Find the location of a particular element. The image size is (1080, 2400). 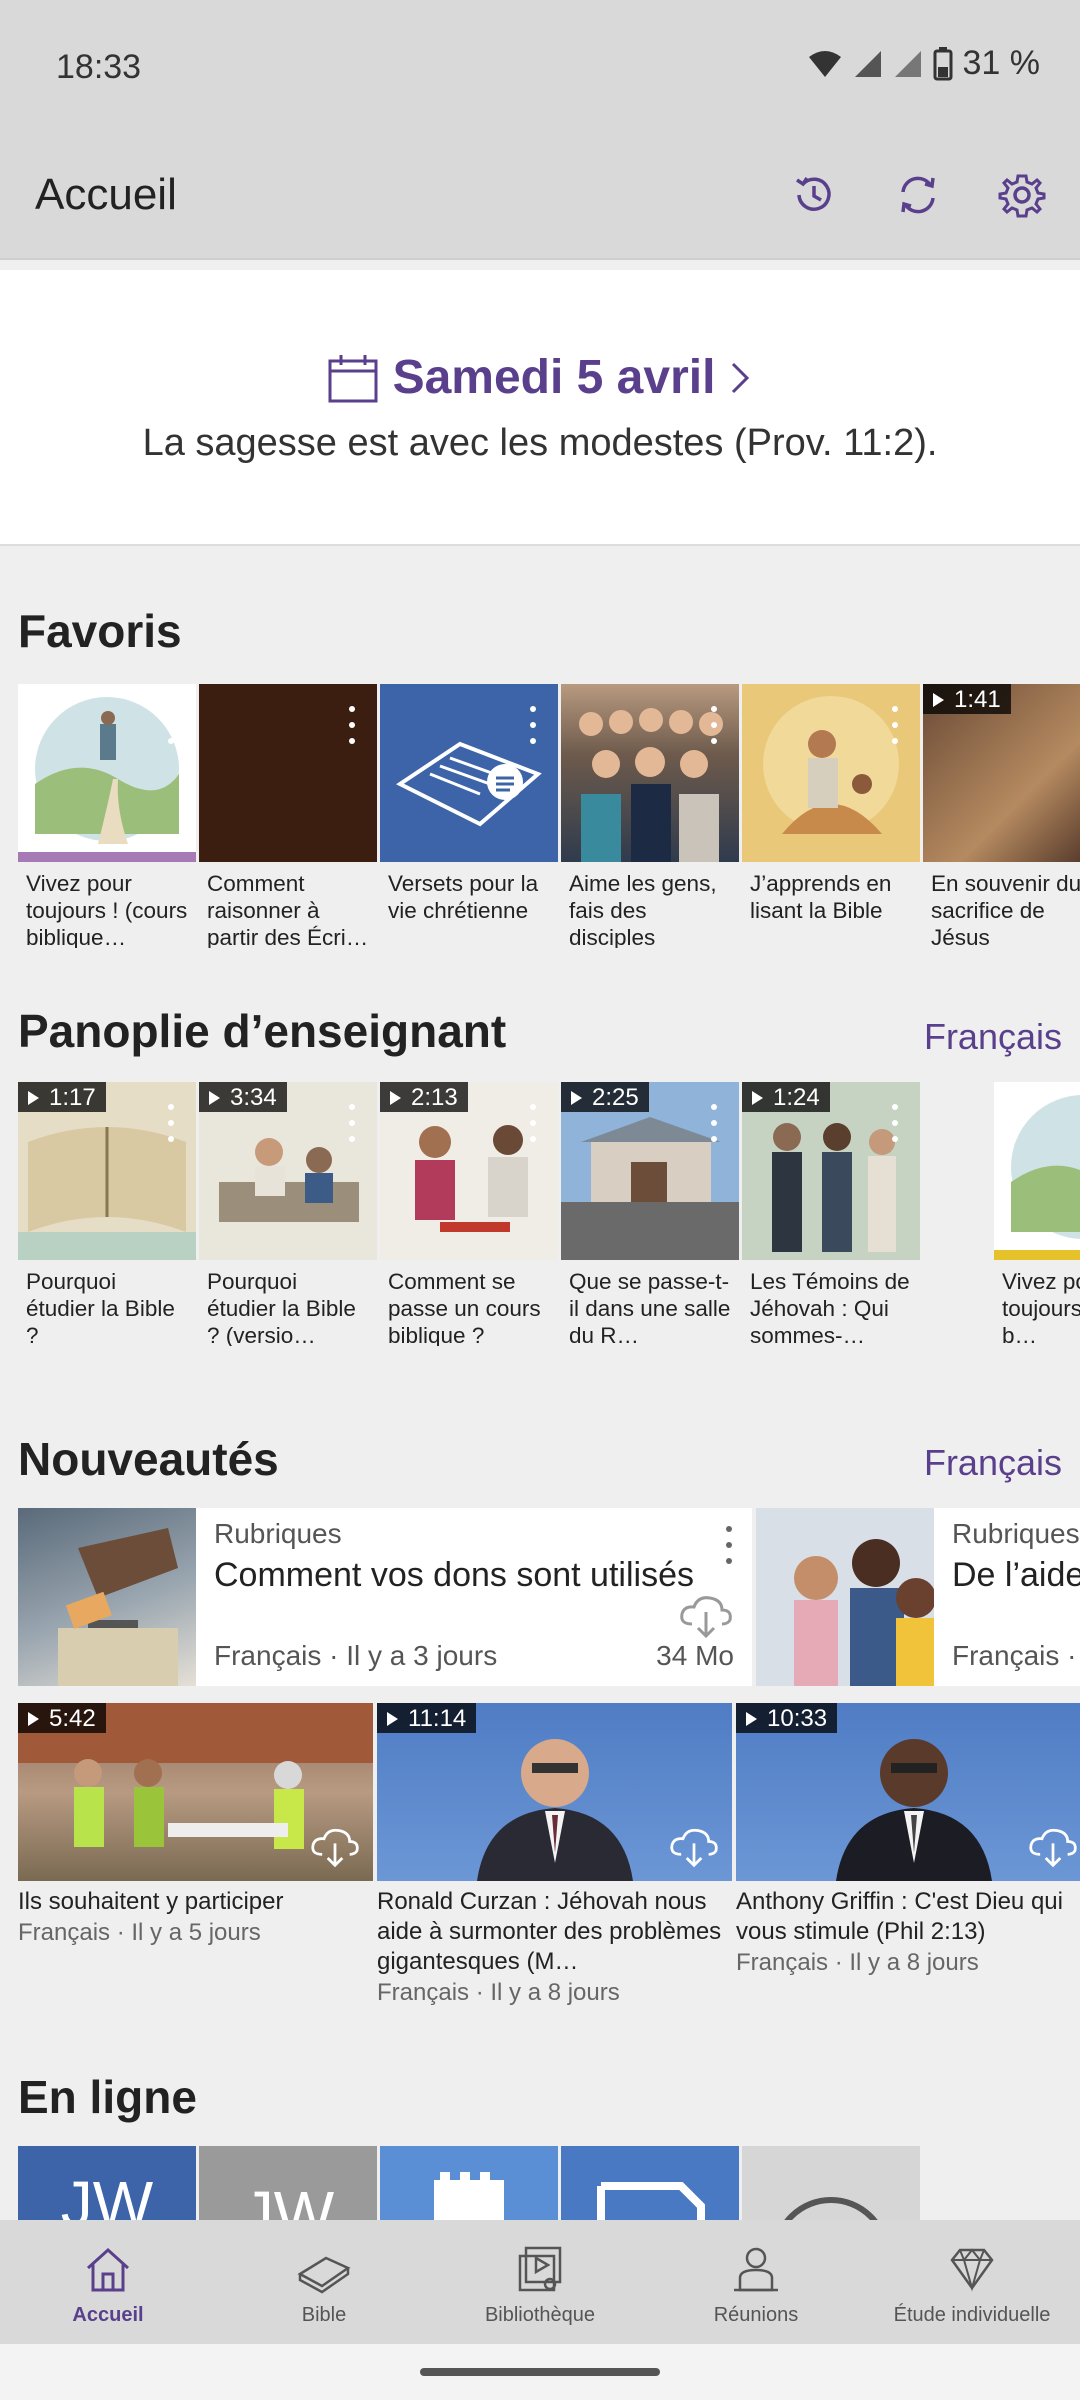

video-duration: 1:17 is located at coordinates (62, 1097).